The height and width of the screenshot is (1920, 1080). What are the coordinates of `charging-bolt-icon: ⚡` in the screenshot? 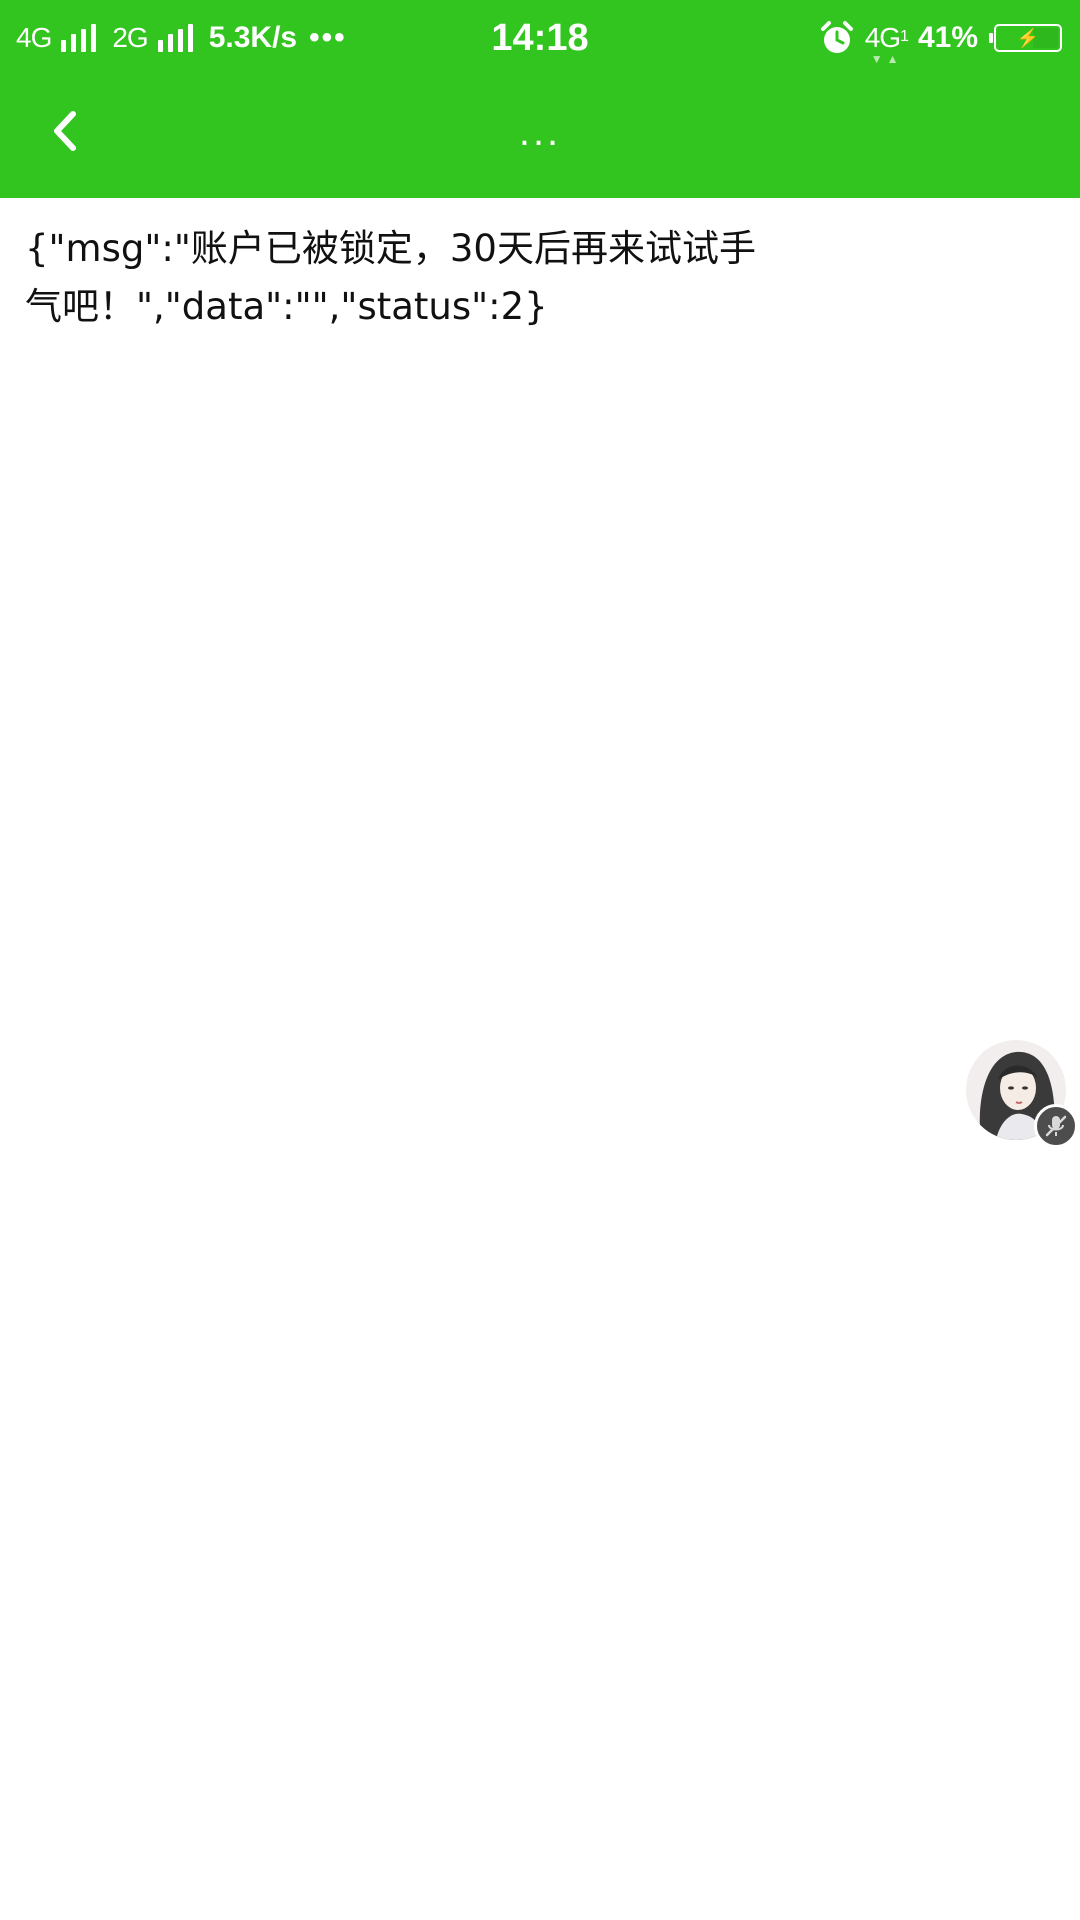 It's located at (1028, 38).